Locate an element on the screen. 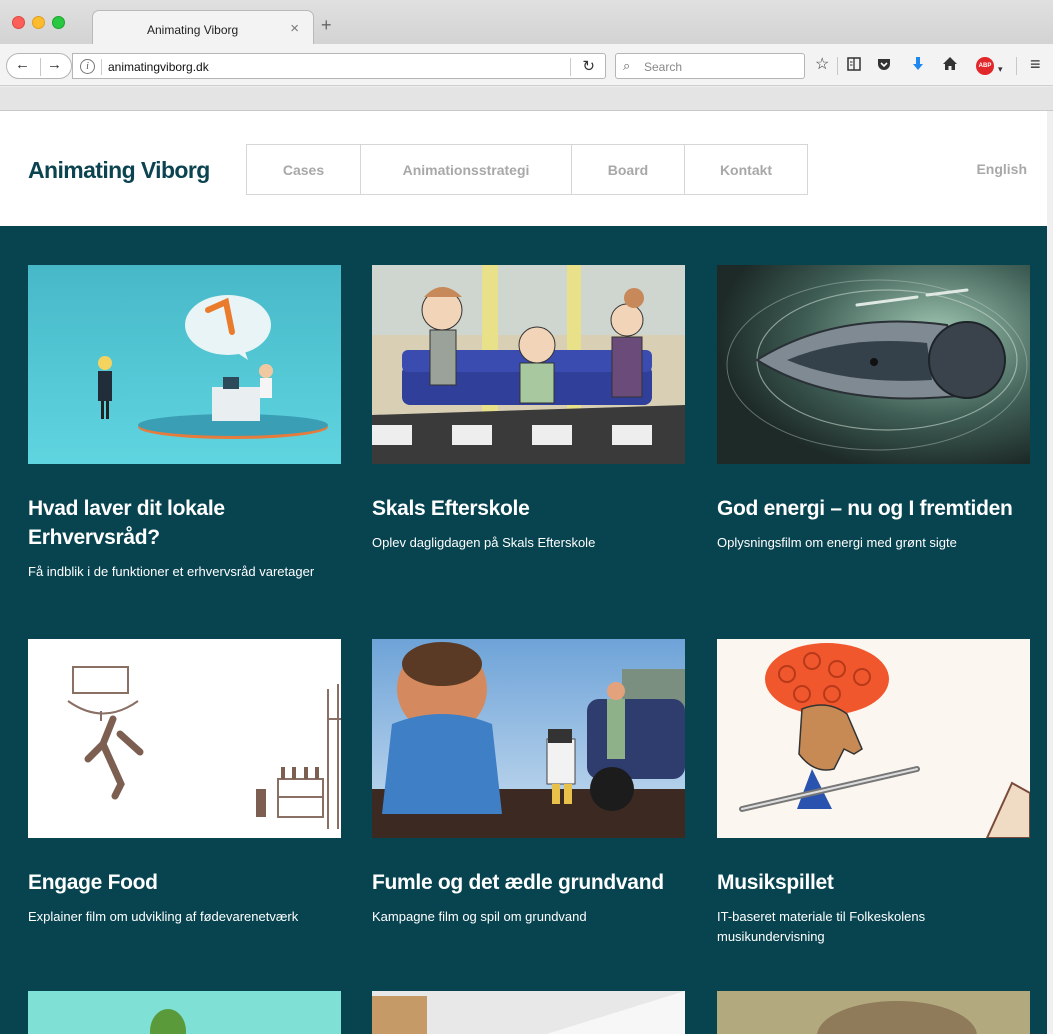  menu-icon: ≡ is located at coordinates (1035, 64).